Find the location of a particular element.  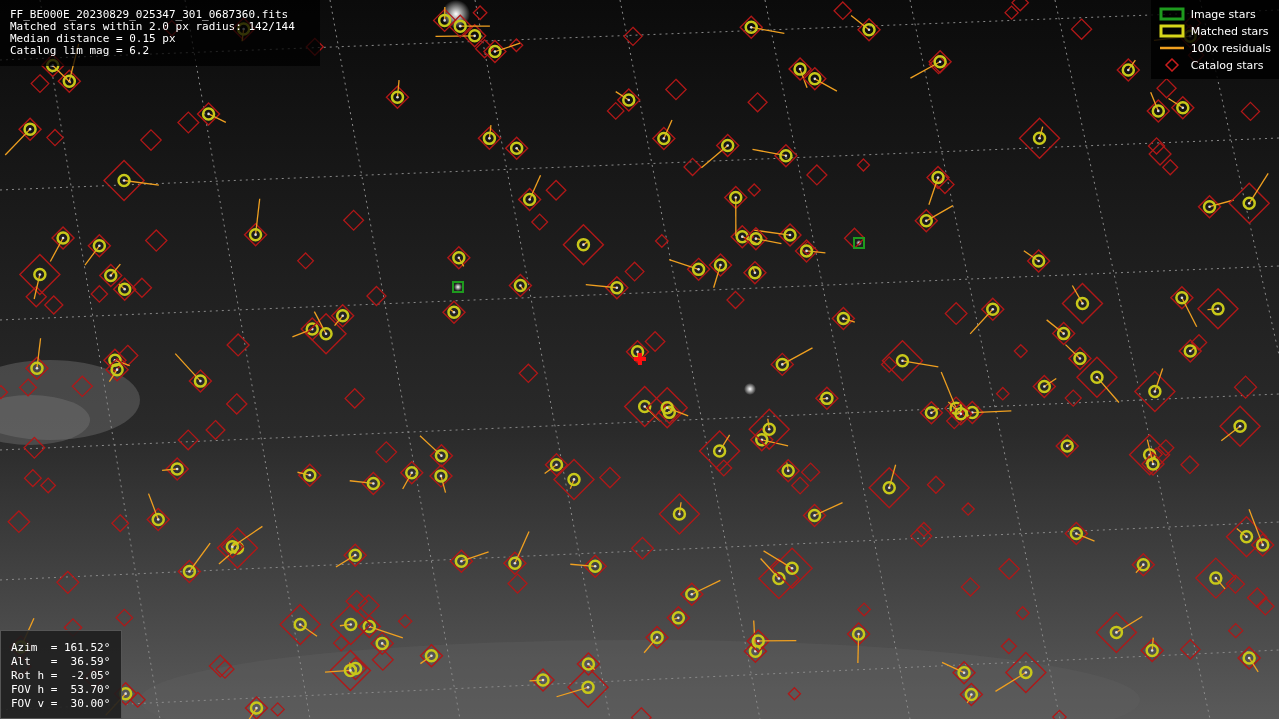

info-text: Median distance = 0.15 px is located at coordinates (93, 39).